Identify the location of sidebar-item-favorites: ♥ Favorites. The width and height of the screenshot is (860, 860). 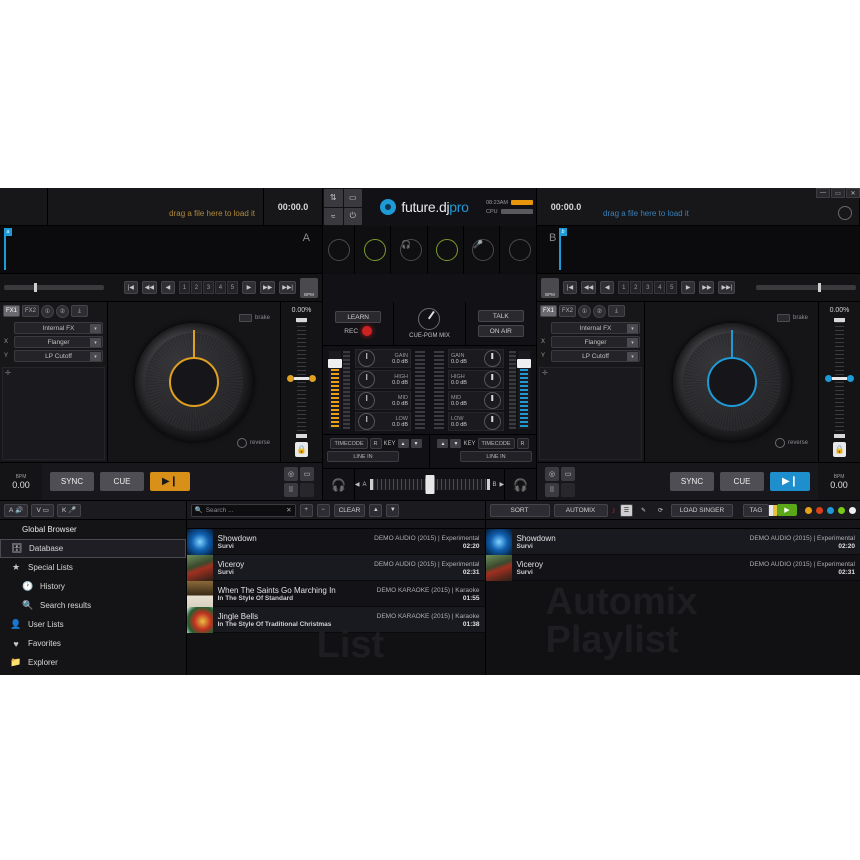
(93, 643).